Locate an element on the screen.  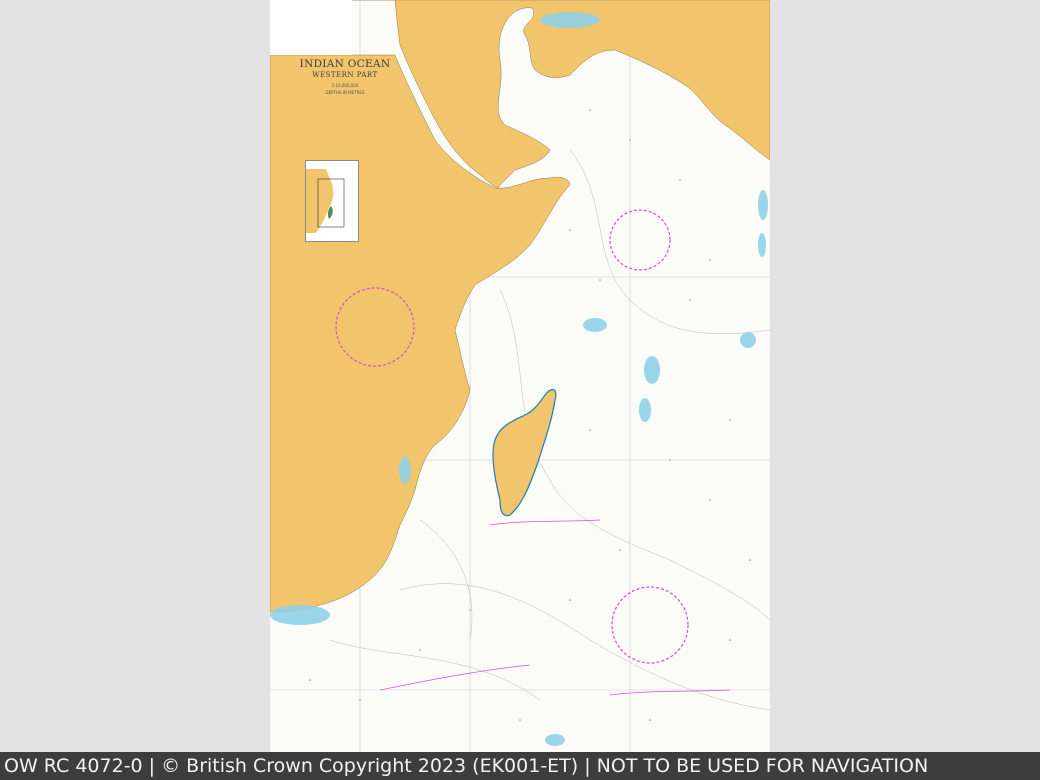
chart-depth-units: DEPTHS IN METRES is located at coordinates (345, 92).